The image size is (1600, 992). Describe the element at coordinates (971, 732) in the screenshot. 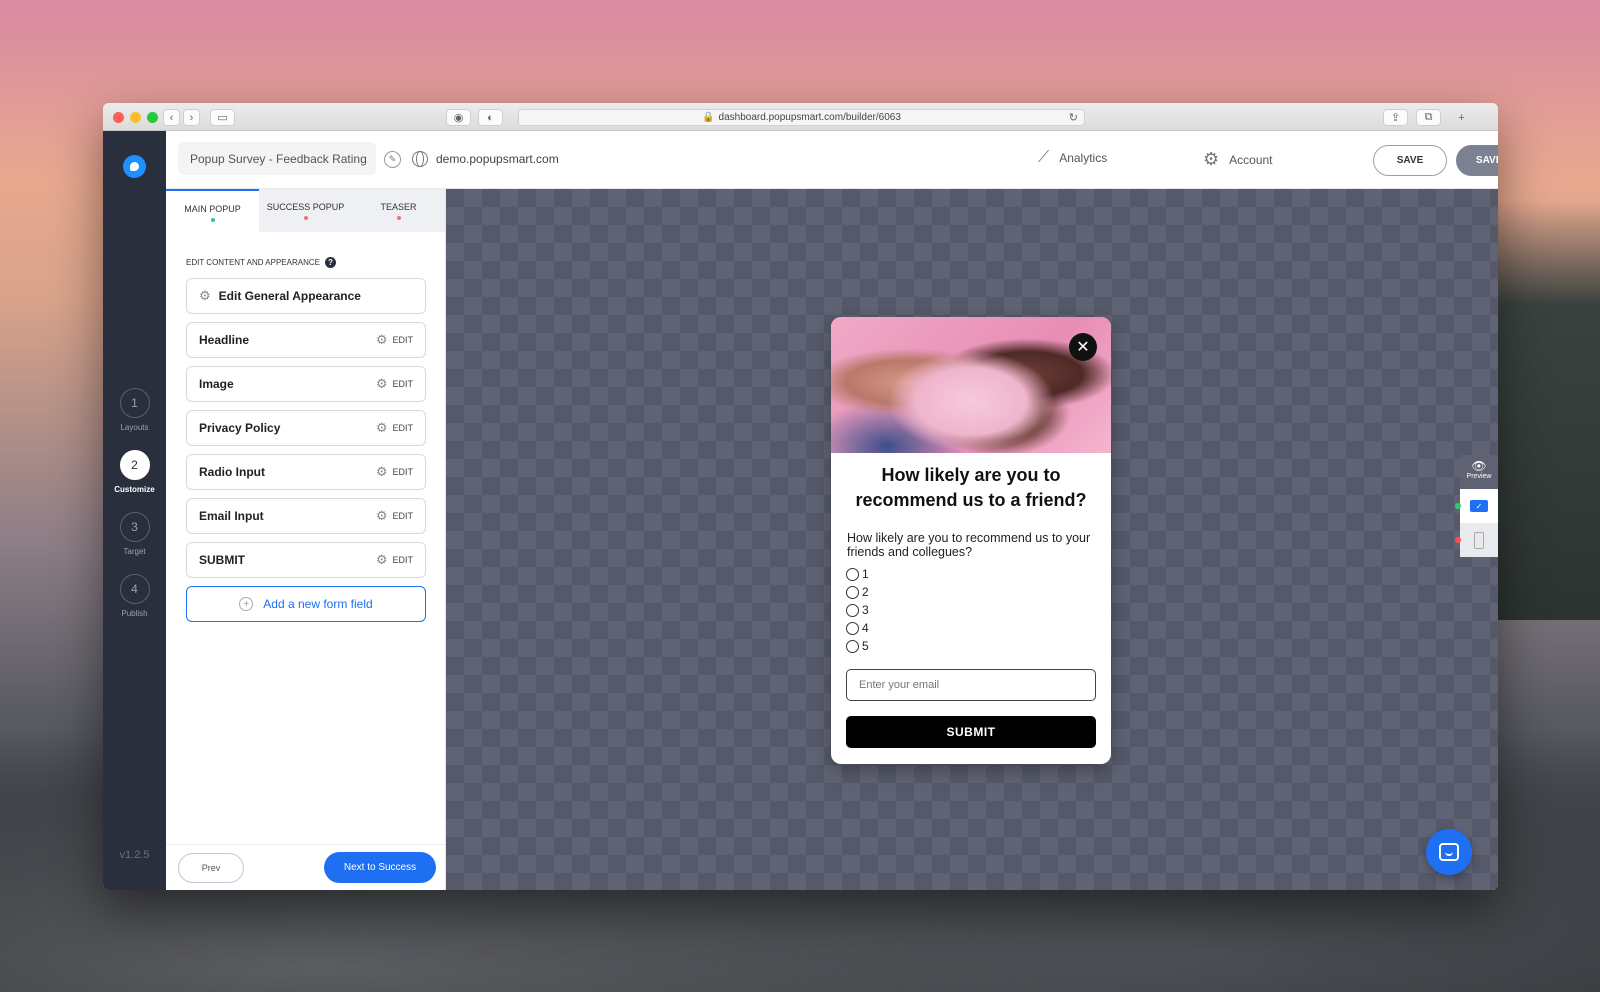

I see `submit-button: SUBMIT` at that location.